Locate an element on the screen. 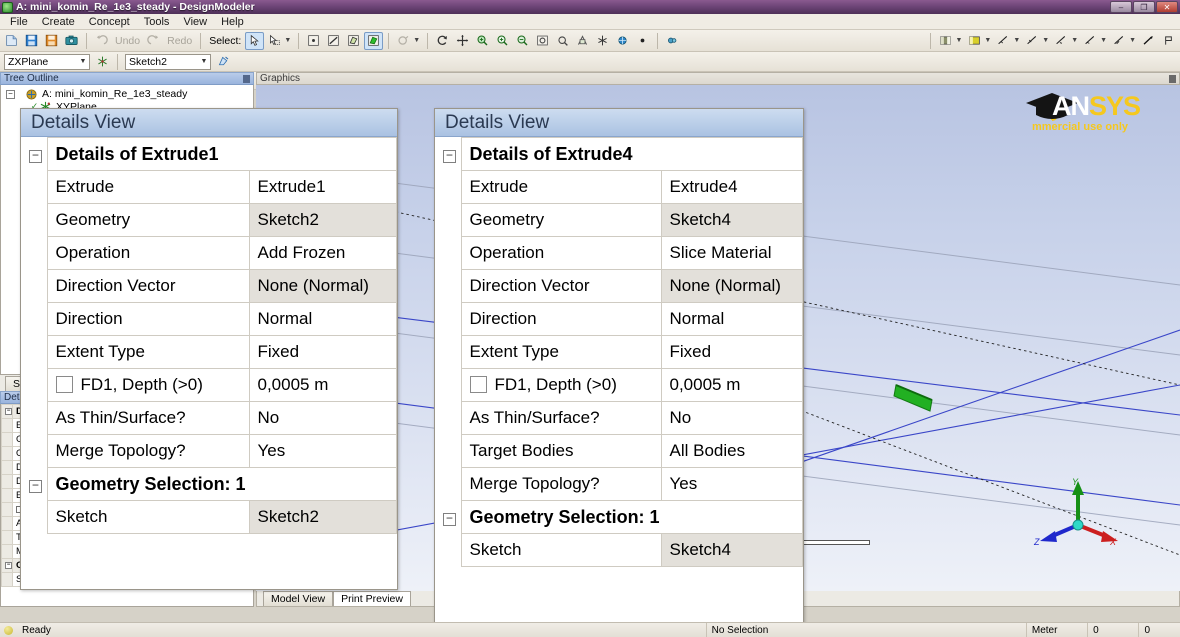 The height and width of the screenshot is (637, 1180). menu-view: View is located at coordinates (195, 22).